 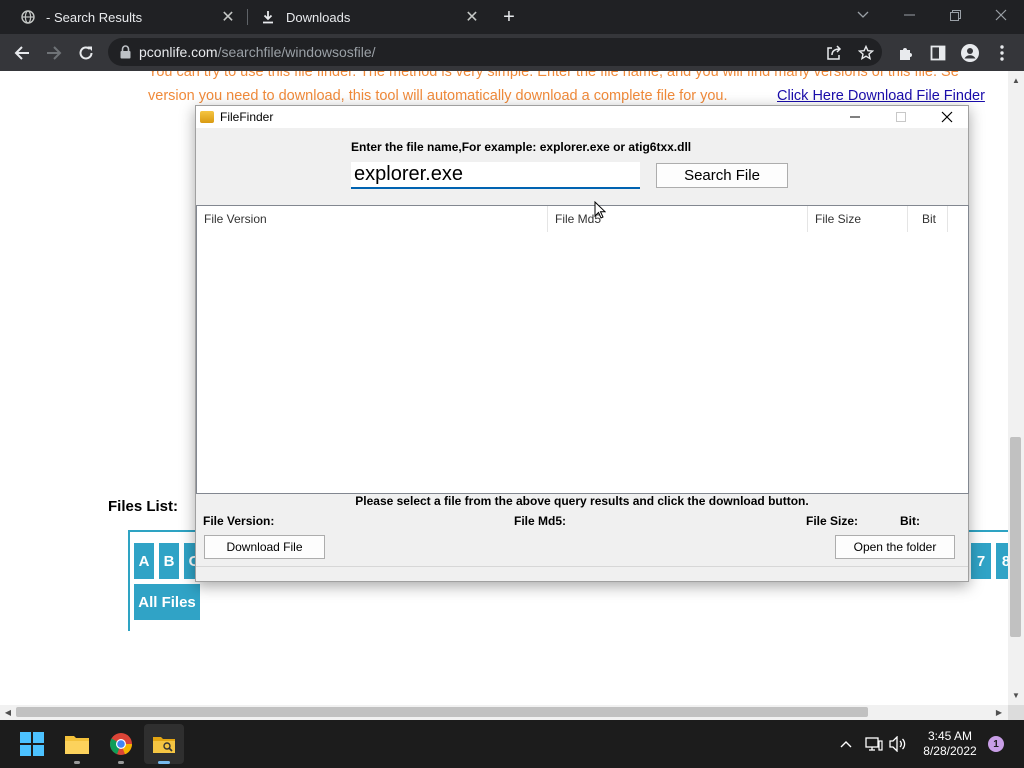 What do you see at coordinates (509, 17) in the screenshot?
I see `new-tab-icon: +` at bounding box center [509, 17].